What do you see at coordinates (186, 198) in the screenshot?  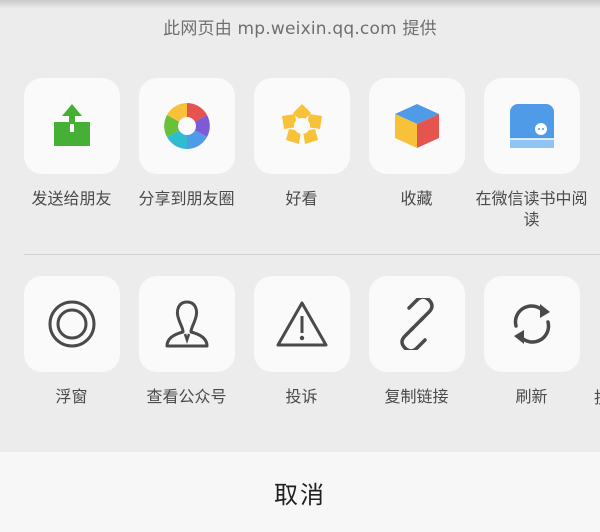 I see `share-moments-label: 分享到朋友圈` at bounding box center [186, 198].